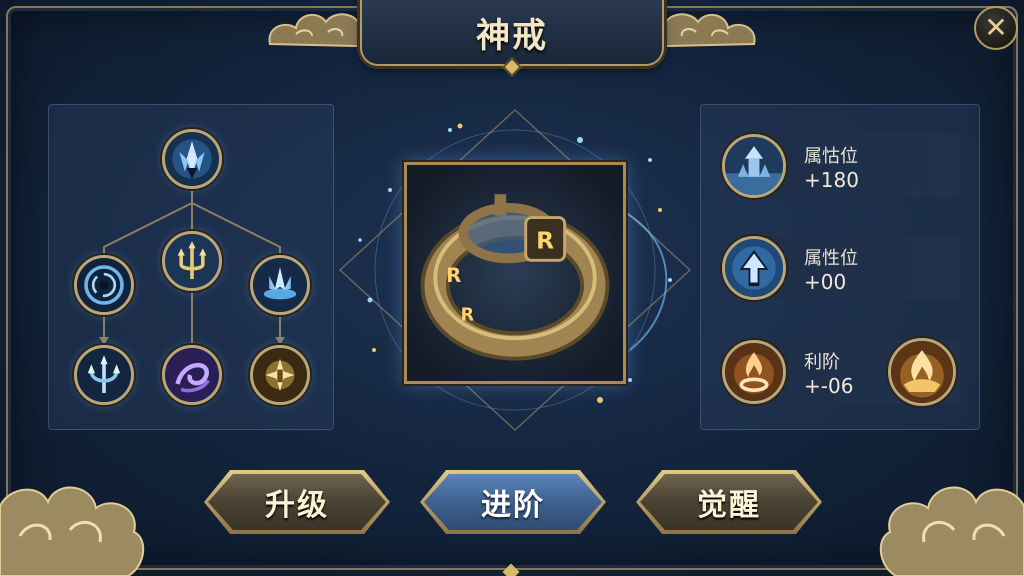  I want to click on arcane-swirl-icon, so click(192, 375).